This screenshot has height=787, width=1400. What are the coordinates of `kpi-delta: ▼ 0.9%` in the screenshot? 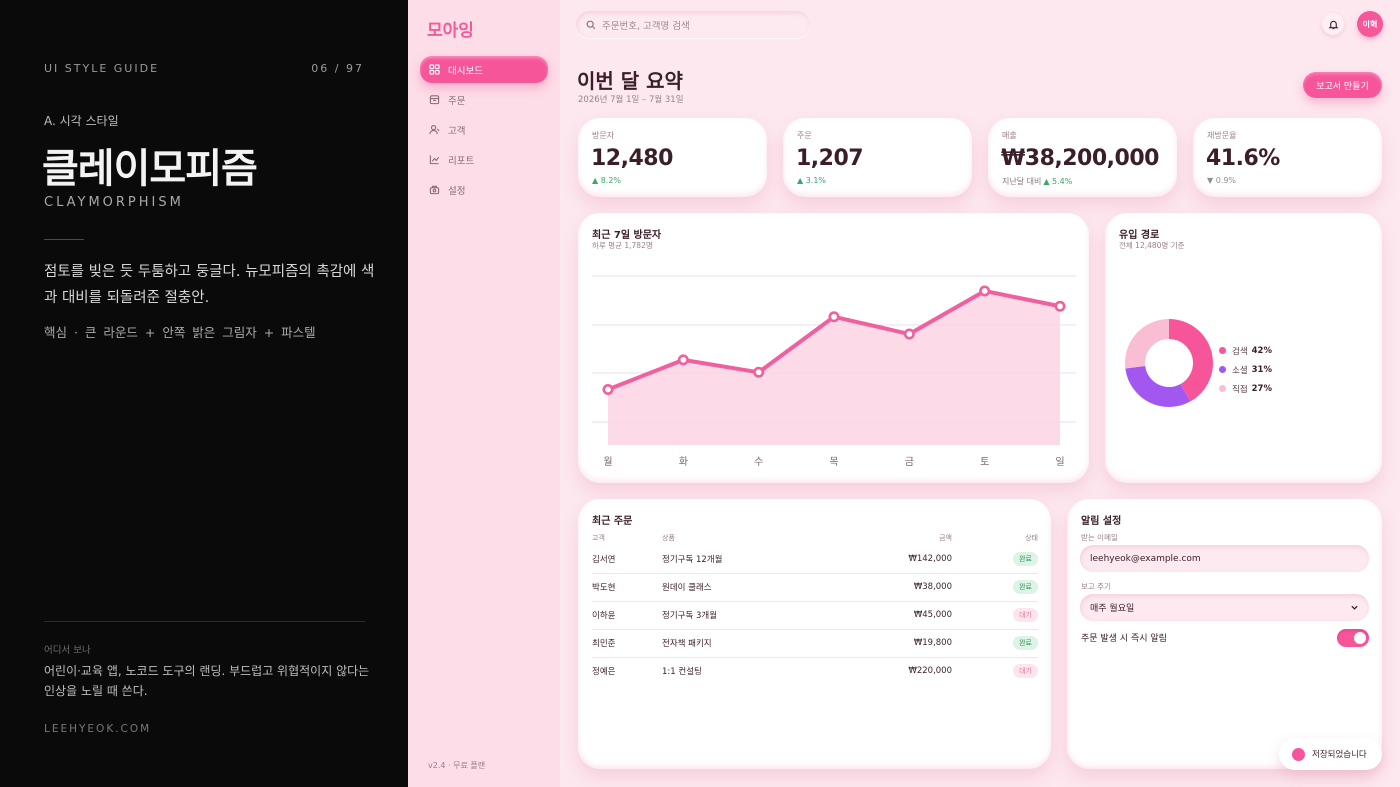 It's located at (1221, 180).